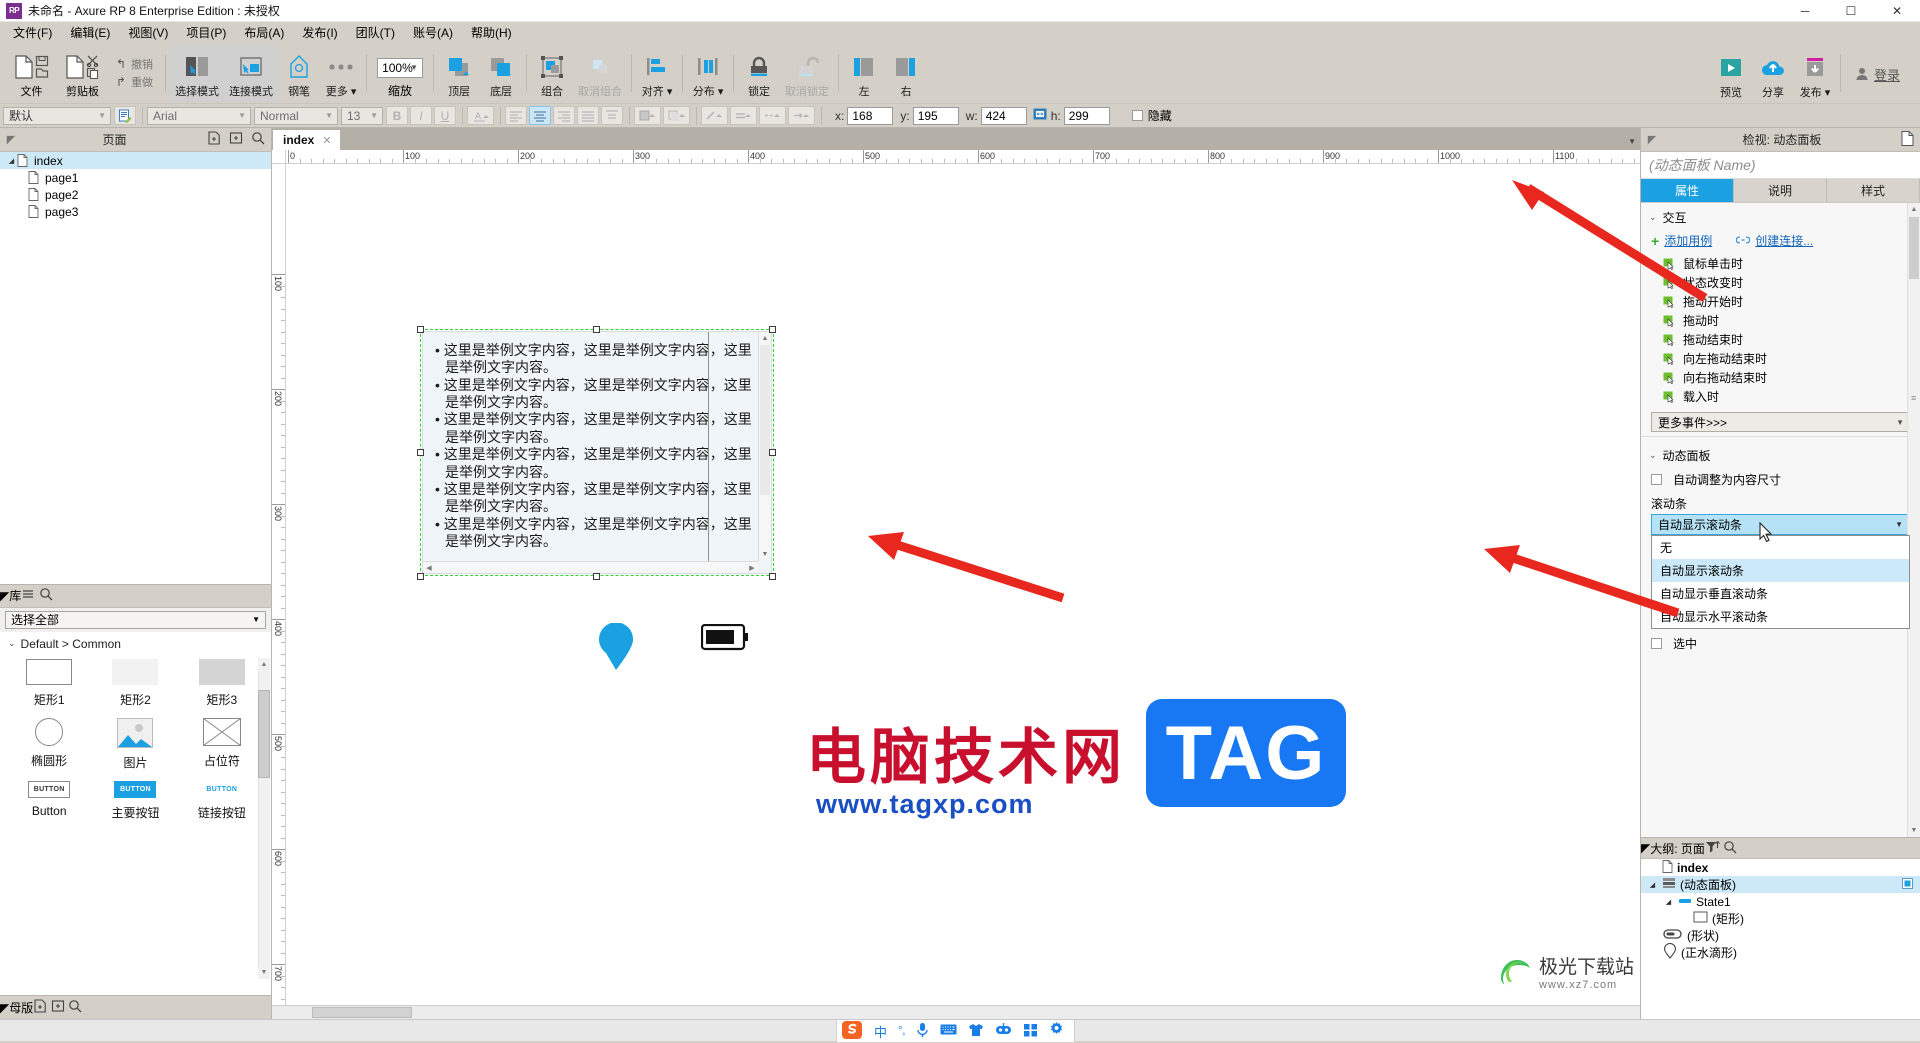 The height and width of the screenshot is (1043, 1920). Describe the element at coordinates (400, 68) in the screenshot. I see `zoom-combobox: 100% ▼` at that location.